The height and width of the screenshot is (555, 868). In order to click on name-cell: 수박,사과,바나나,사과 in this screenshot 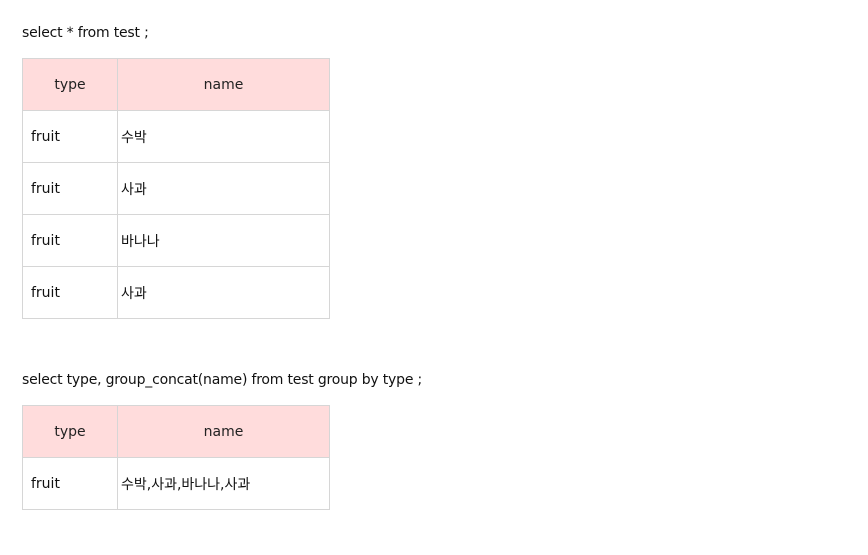, I will do `click(223, 483)`.